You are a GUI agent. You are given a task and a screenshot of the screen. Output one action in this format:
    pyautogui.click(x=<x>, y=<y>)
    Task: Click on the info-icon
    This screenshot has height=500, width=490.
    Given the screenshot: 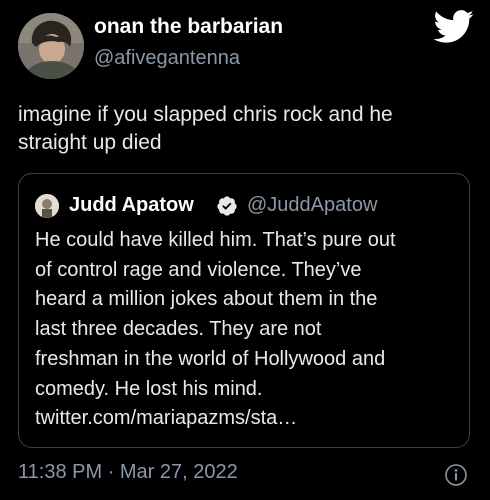 What is the action you would take?
    pyautogui.click(x=456, y=475)
    